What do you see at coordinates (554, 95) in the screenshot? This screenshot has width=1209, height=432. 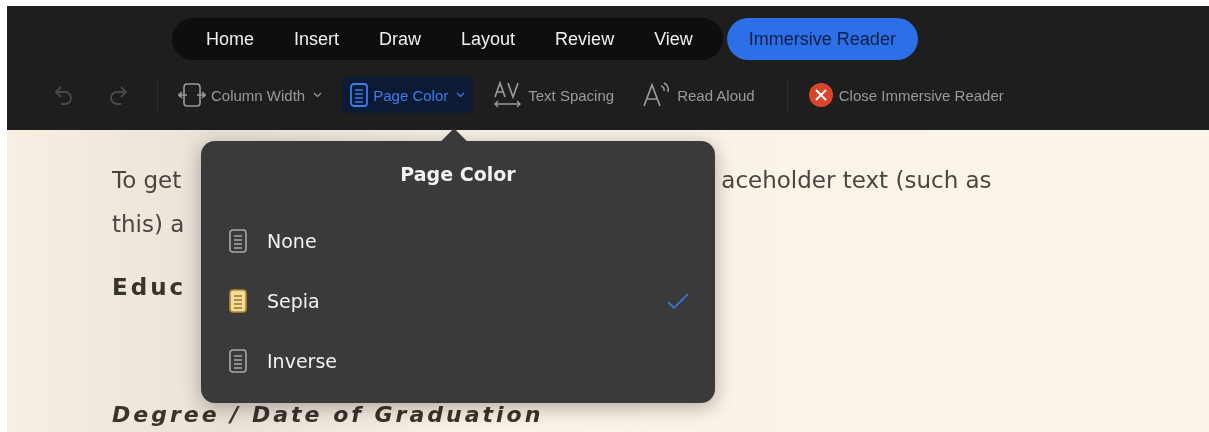 I see `toolbar-button: Text Spacing` at bounding box center [554, 95].